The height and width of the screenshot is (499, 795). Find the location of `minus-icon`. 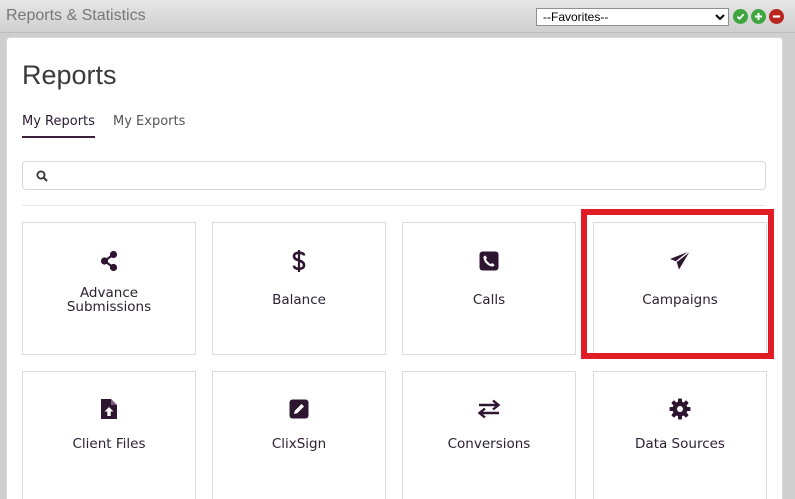

minus-icon is located at coordinates (776, 16).